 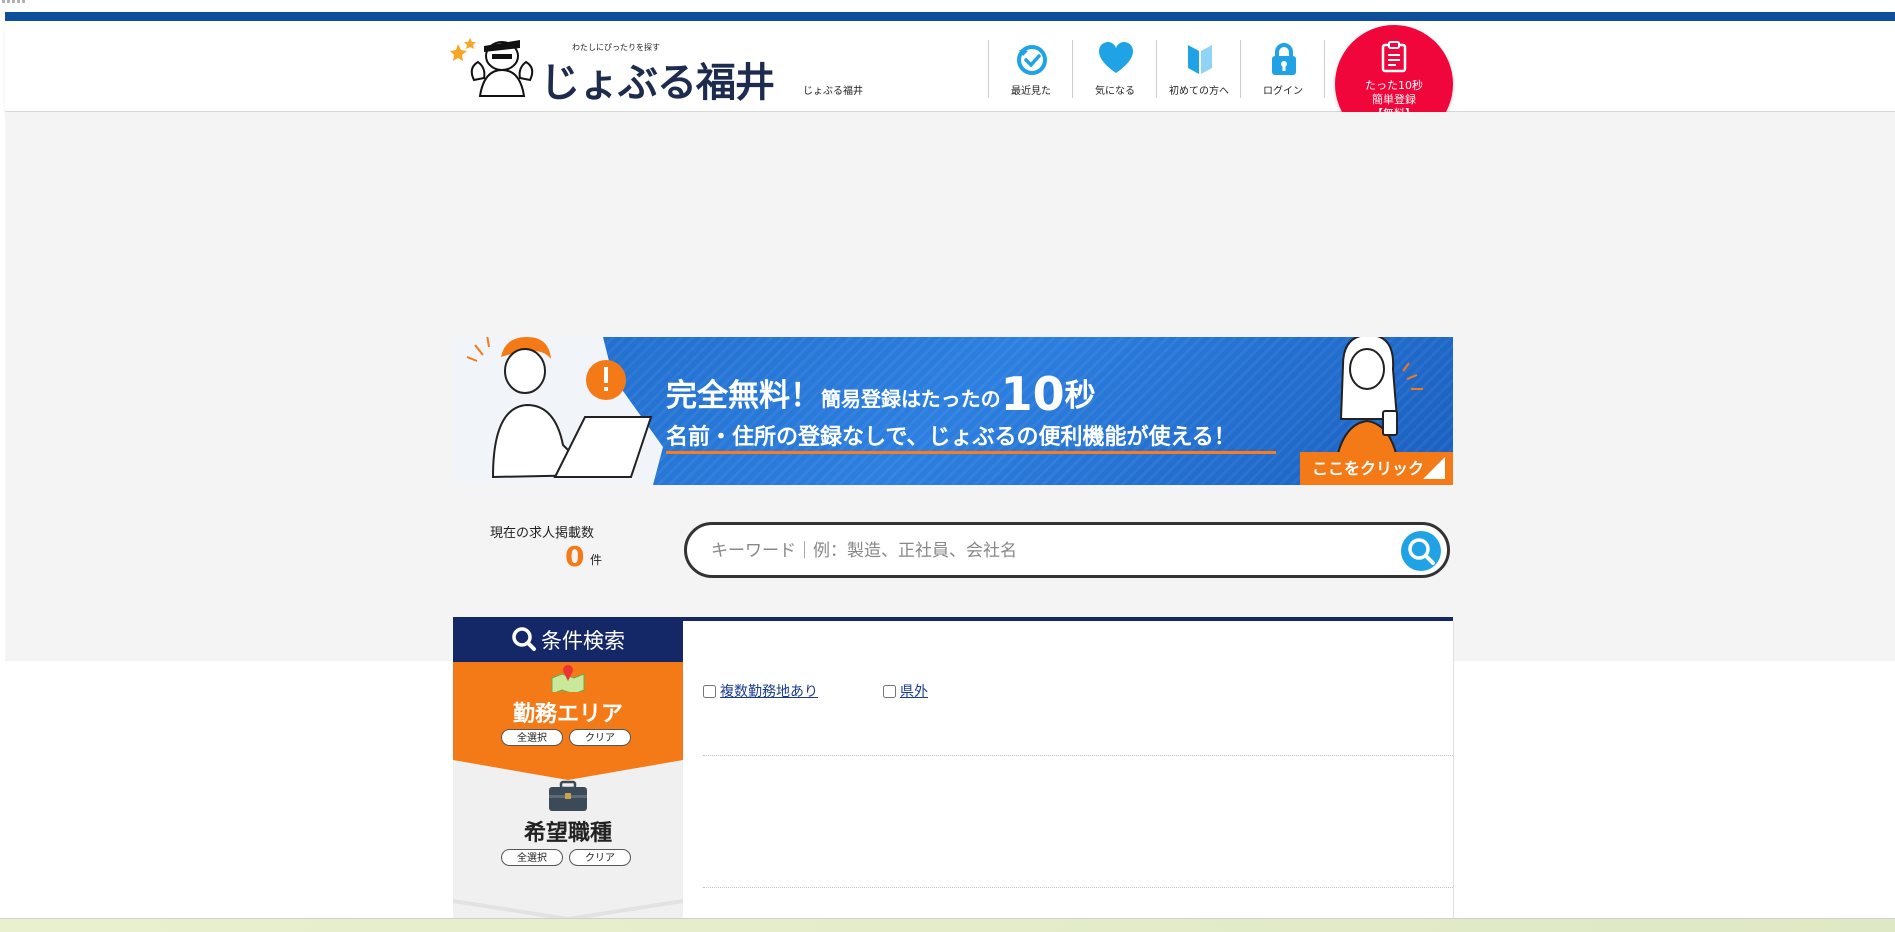 I want to click on banner-seconds-number: 10, so click(x=1032, y=394).